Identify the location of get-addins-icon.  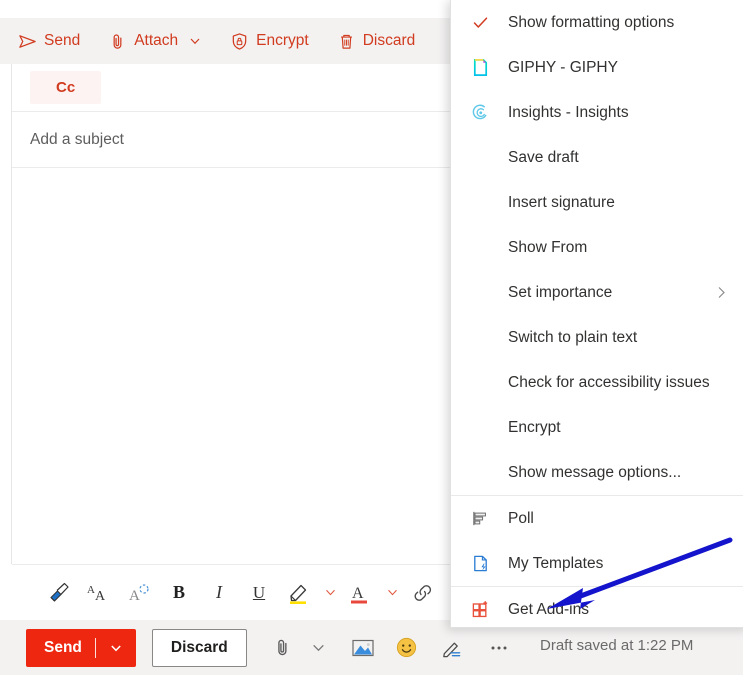
(480, 610).